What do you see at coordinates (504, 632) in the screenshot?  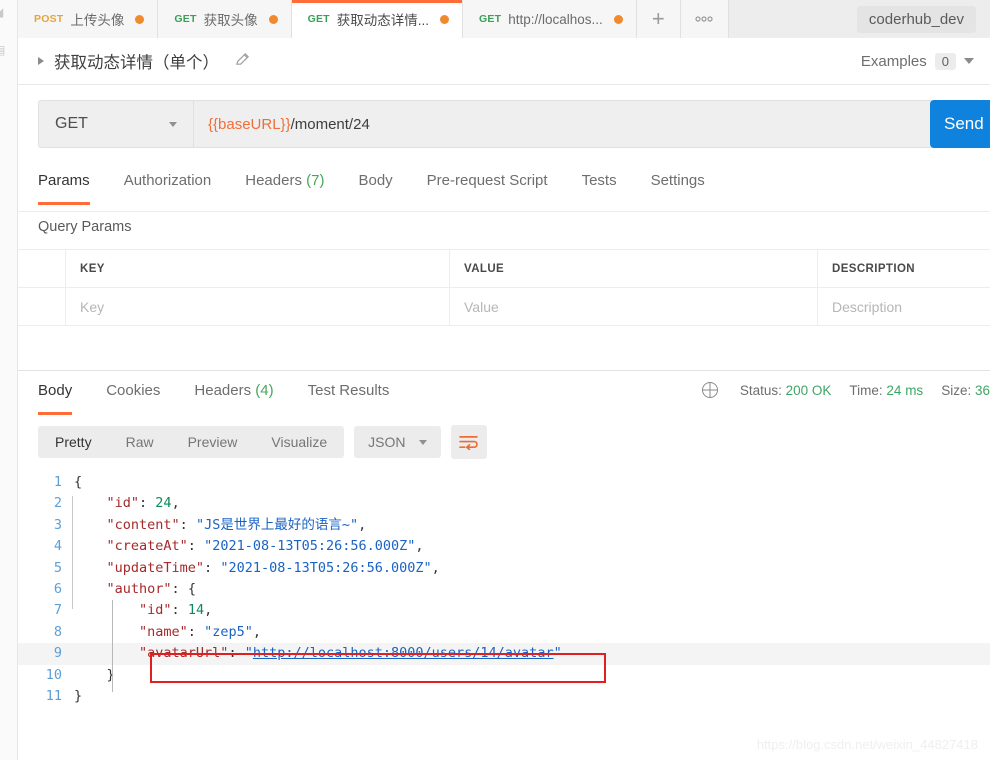 I see `code-line: 8 "name": "zep5",` at bounding box center [504, 632].